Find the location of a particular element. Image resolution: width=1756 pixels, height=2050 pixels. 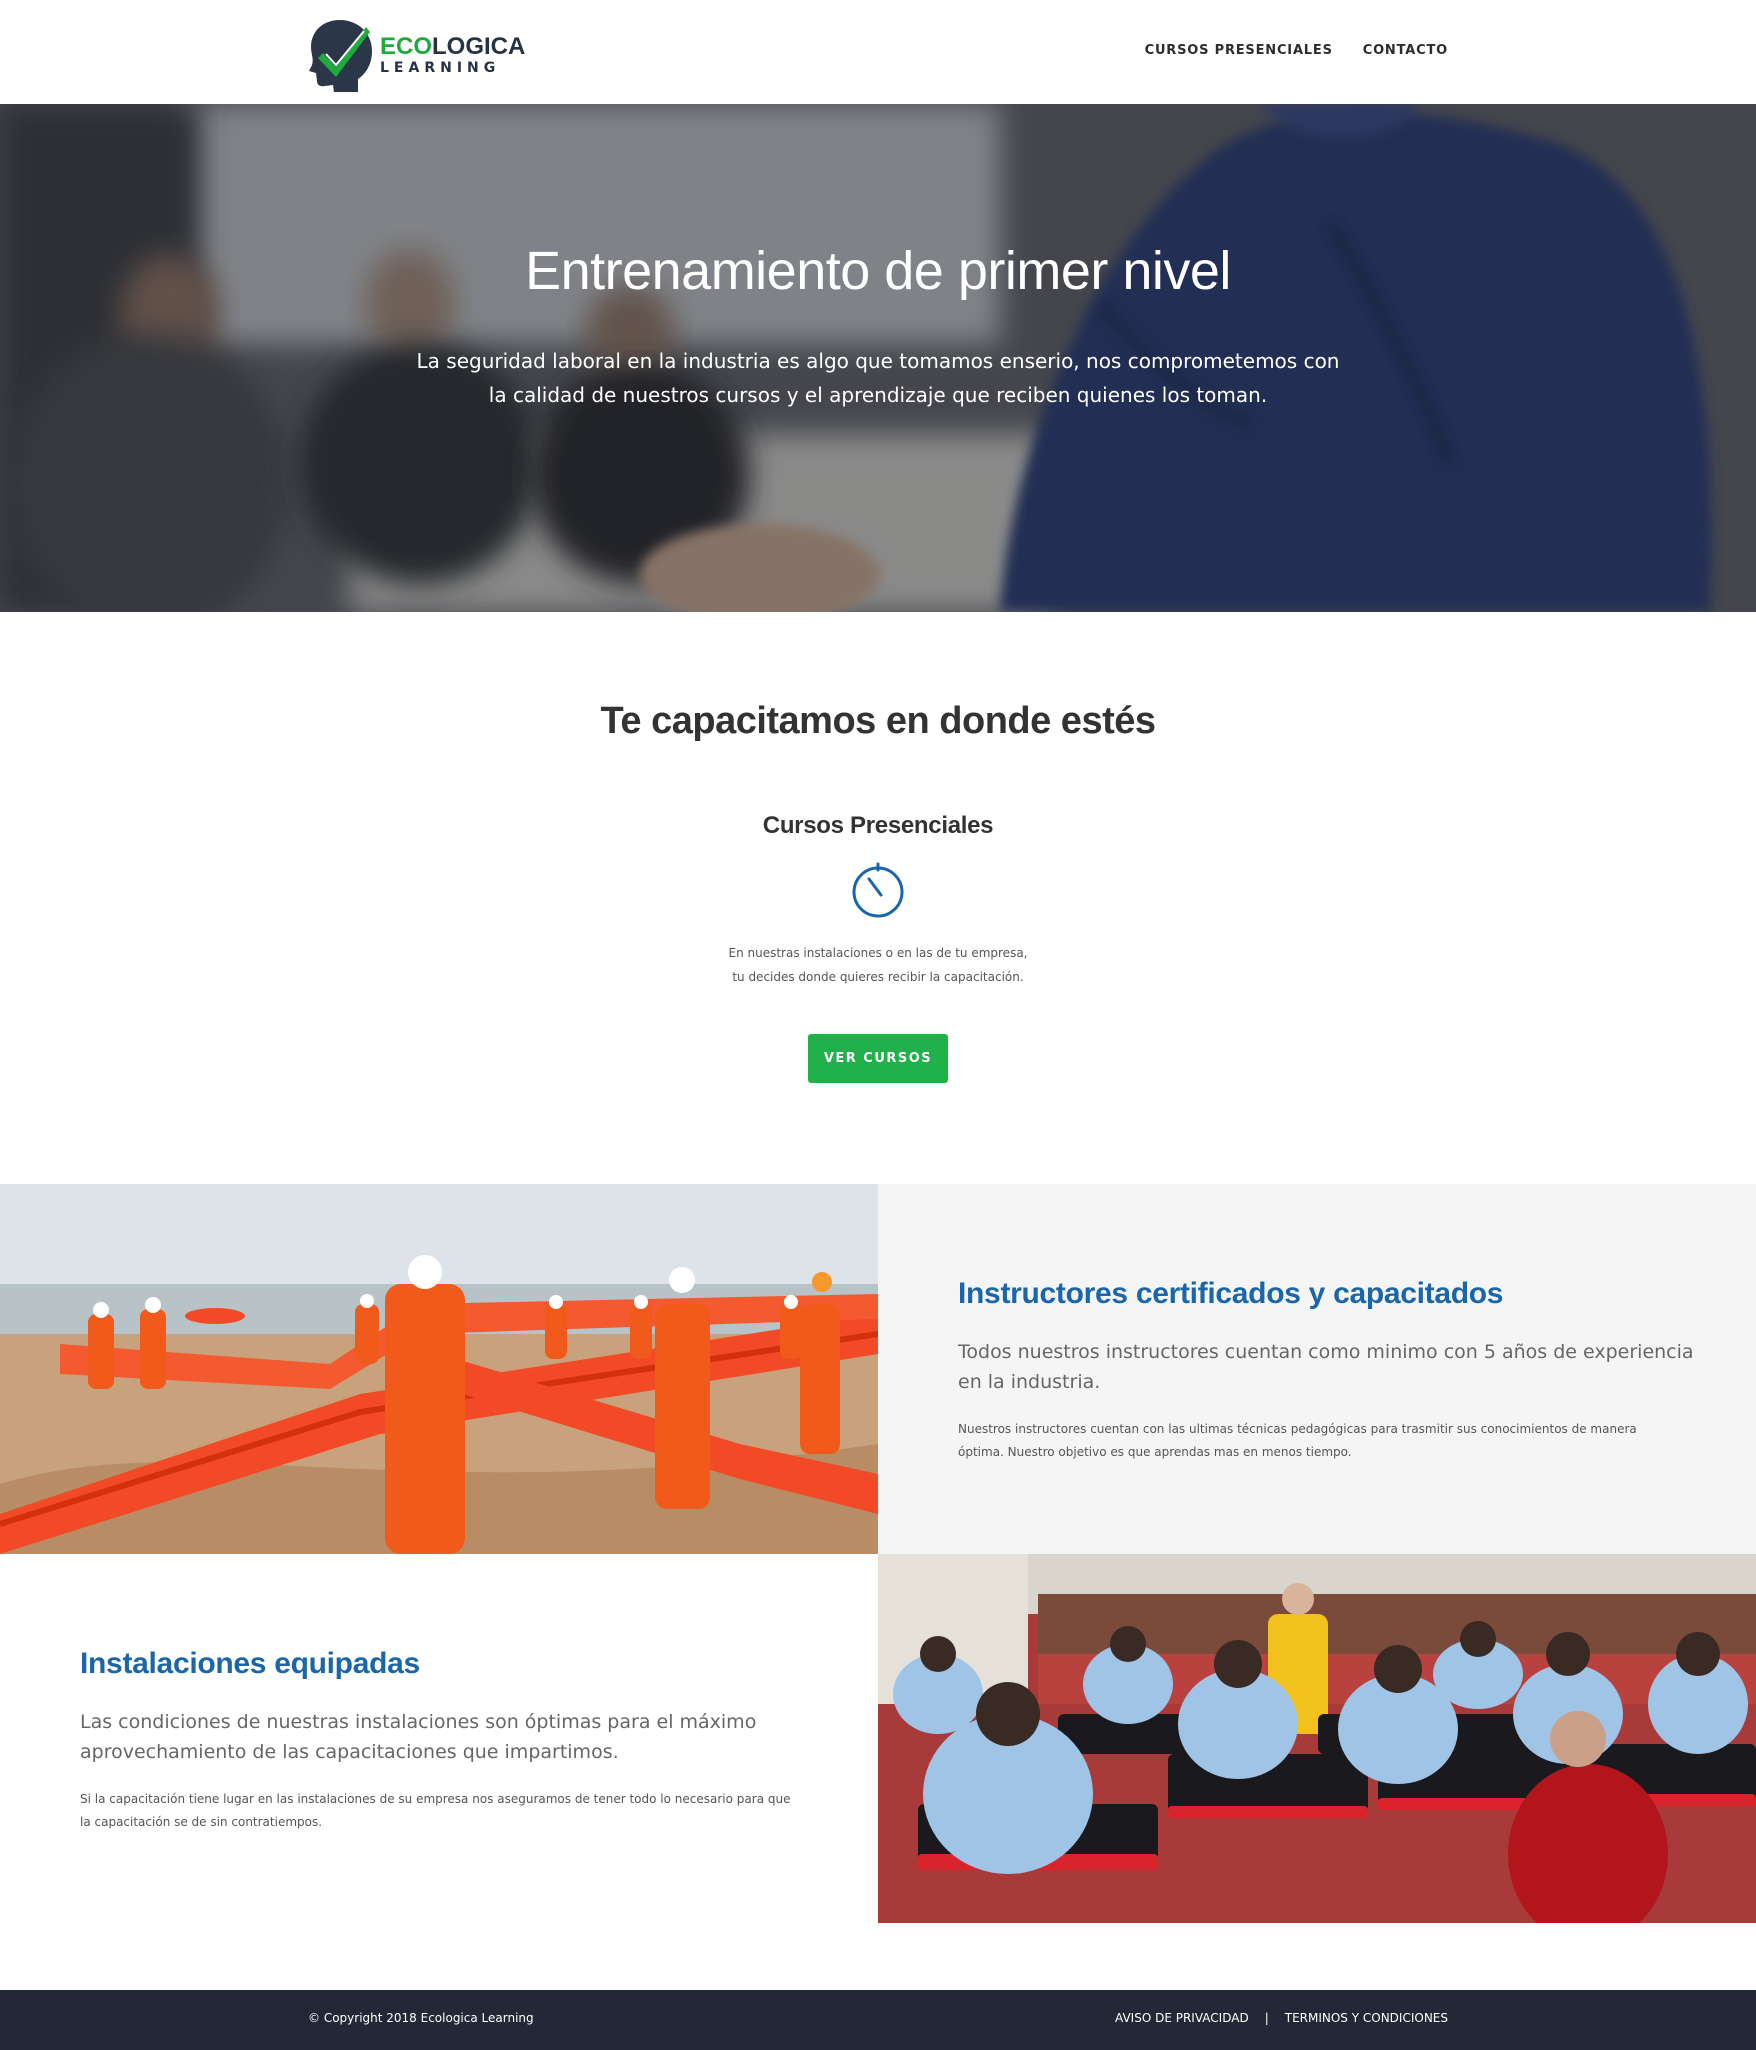

course-card-title: Cursos Presenciales is located at coordinates (878, 825).